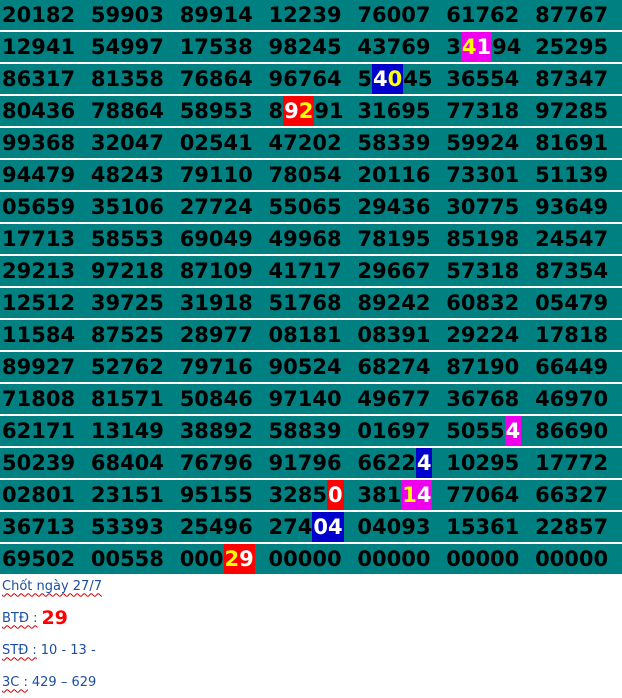  I want to click on grid-cell: 66224, so click(400, 463).